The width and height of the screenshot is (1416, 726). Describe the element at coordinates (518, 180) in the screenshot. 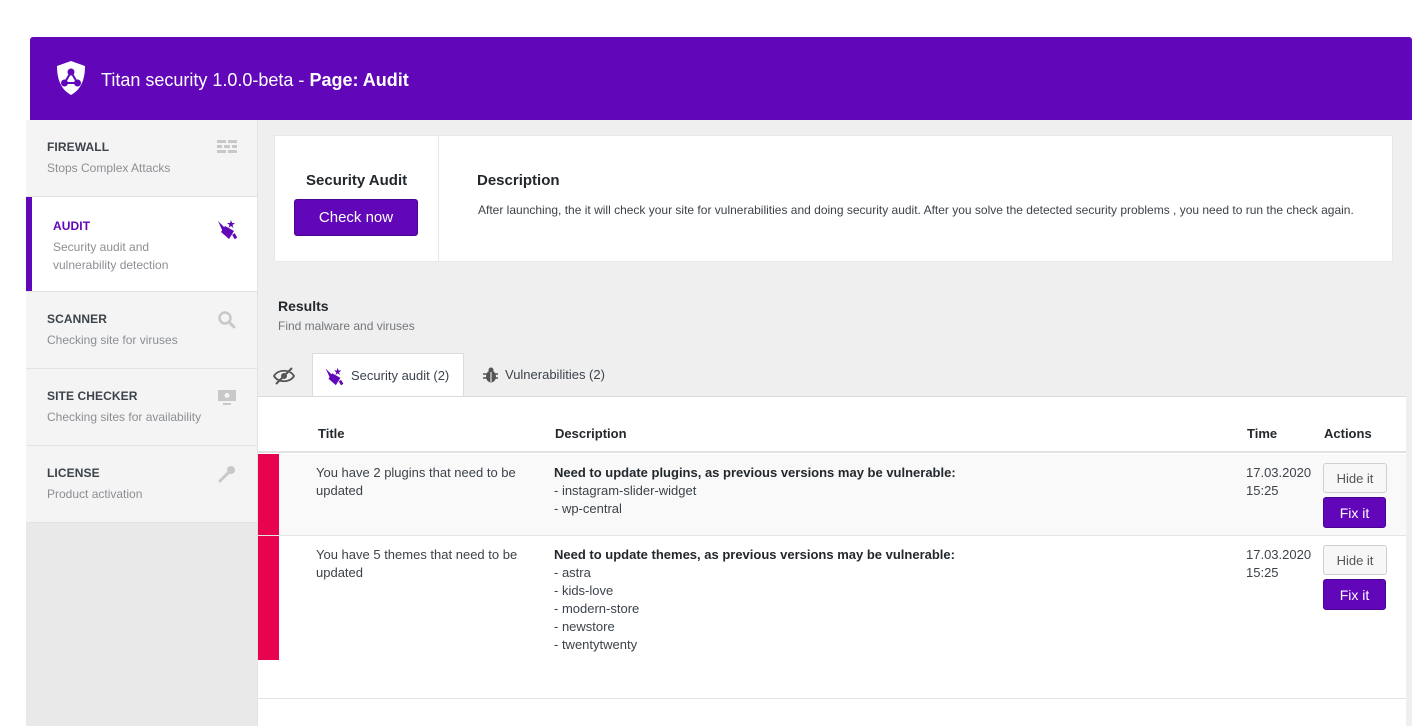

I see `description-heading: Description` at that location.